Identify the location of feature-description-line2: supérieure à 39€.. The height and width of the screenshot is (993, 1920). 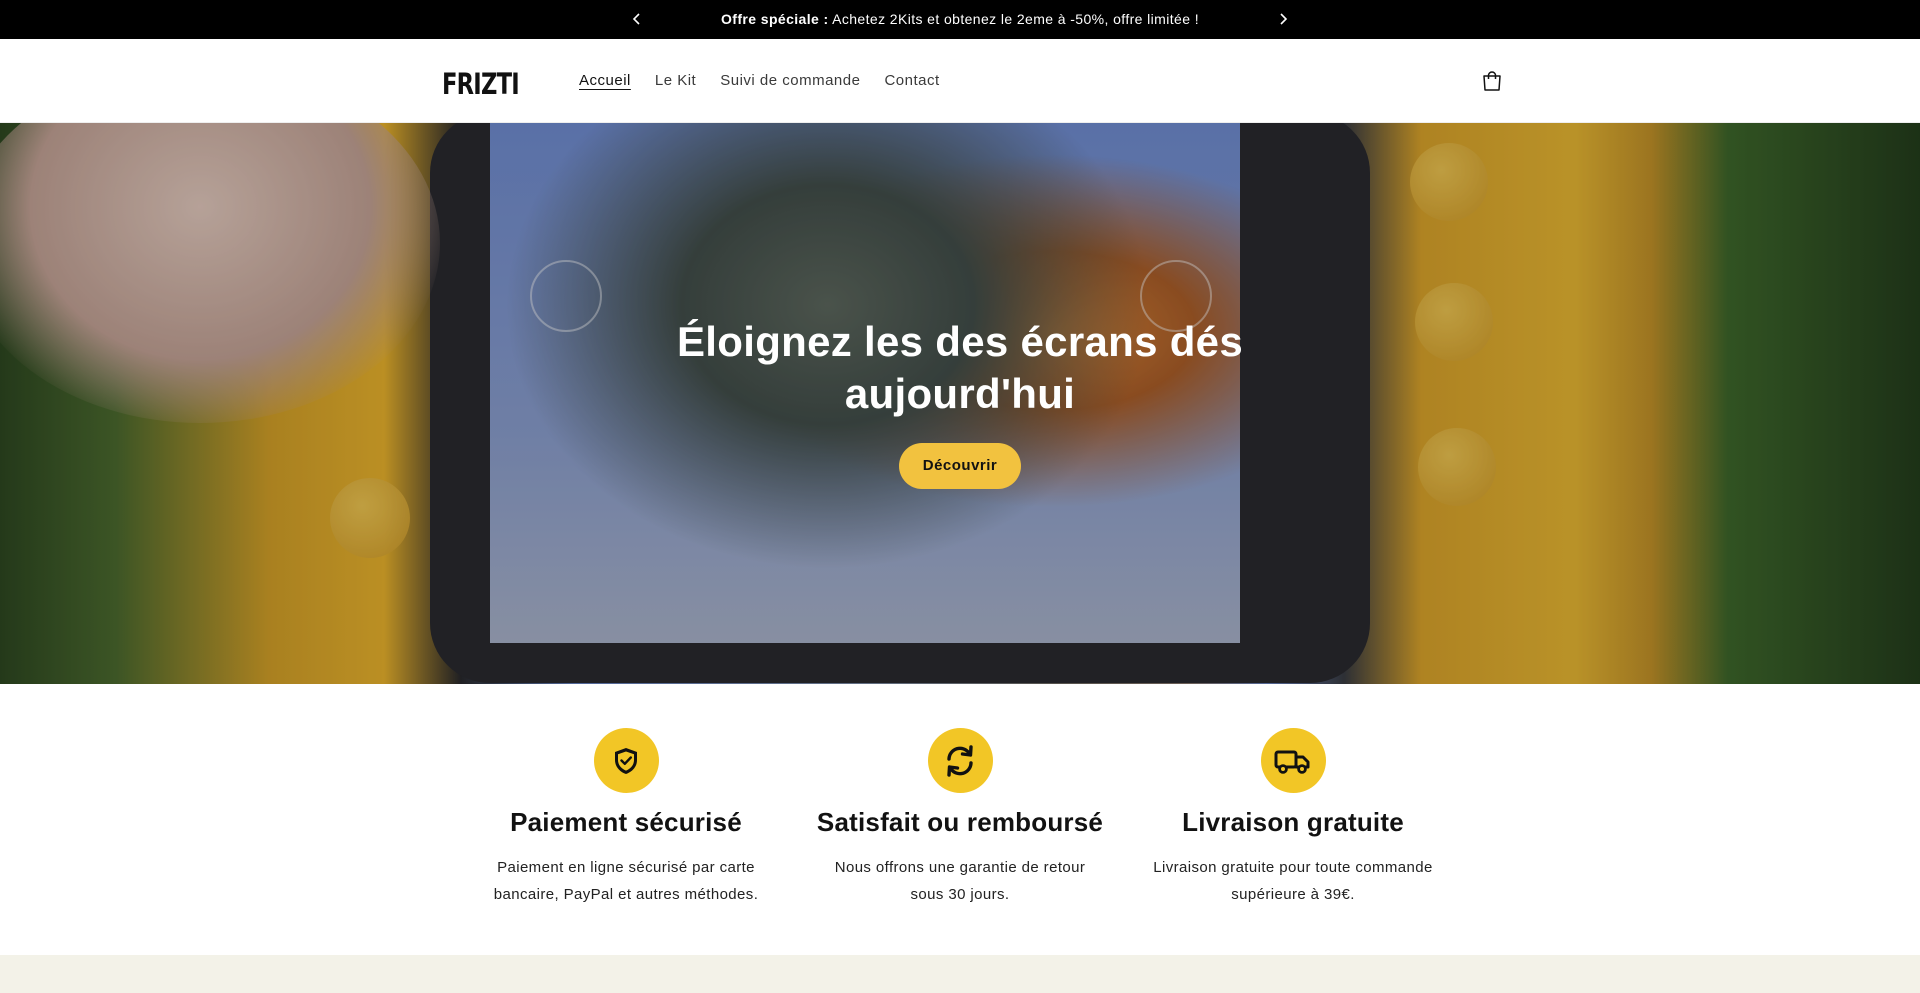
(1293, 894).